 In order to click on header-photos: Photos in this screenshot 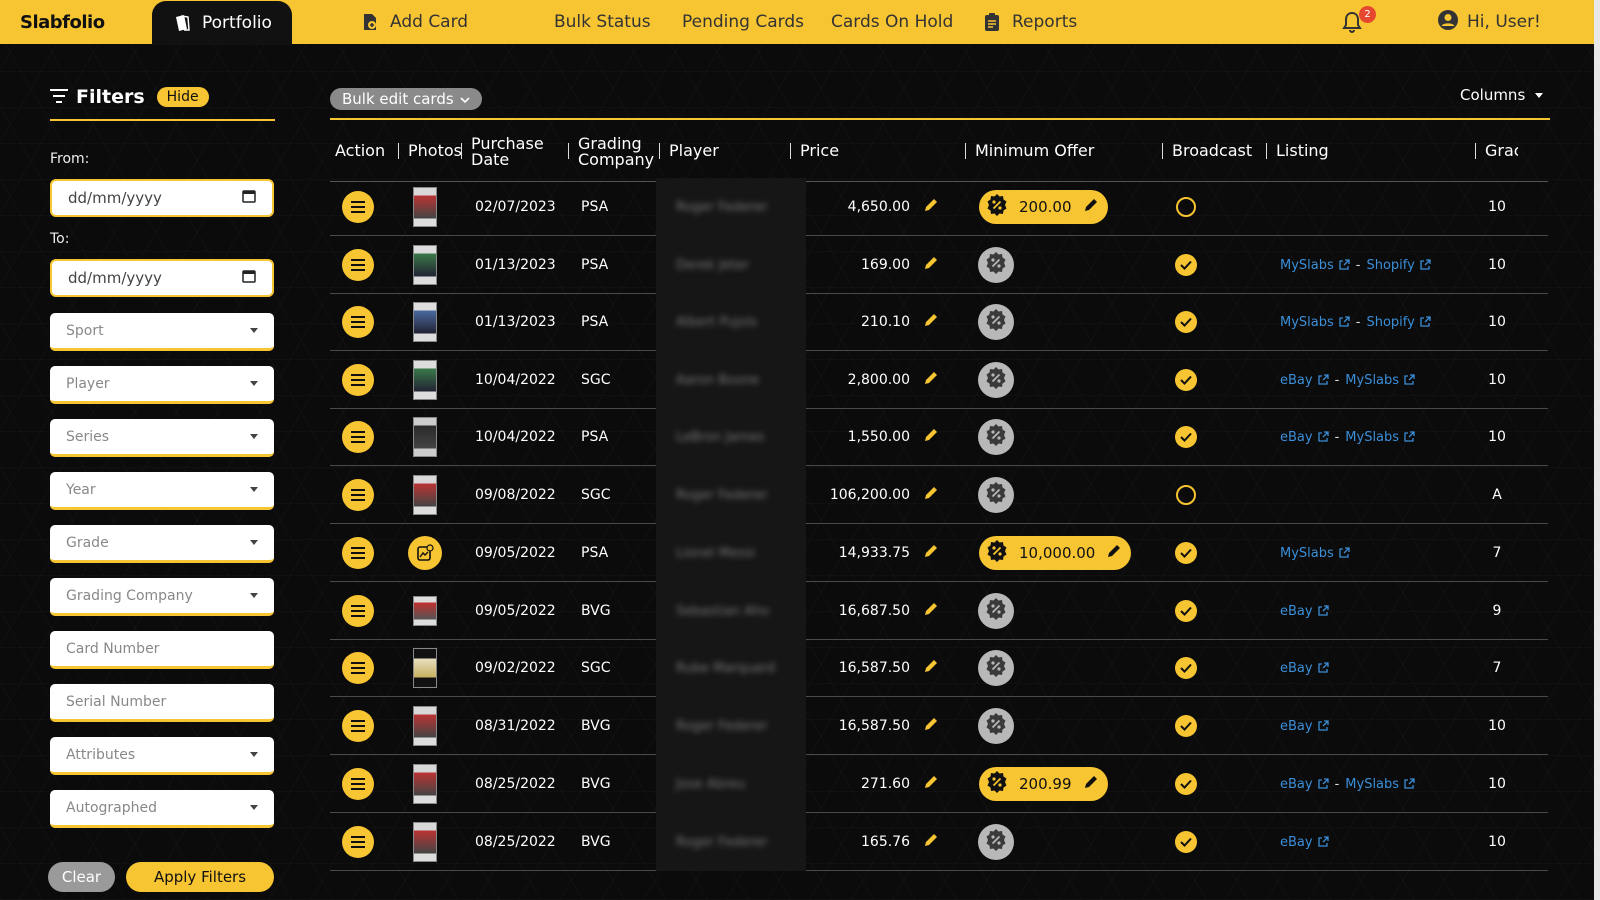, I will do `click(435, 151)`.